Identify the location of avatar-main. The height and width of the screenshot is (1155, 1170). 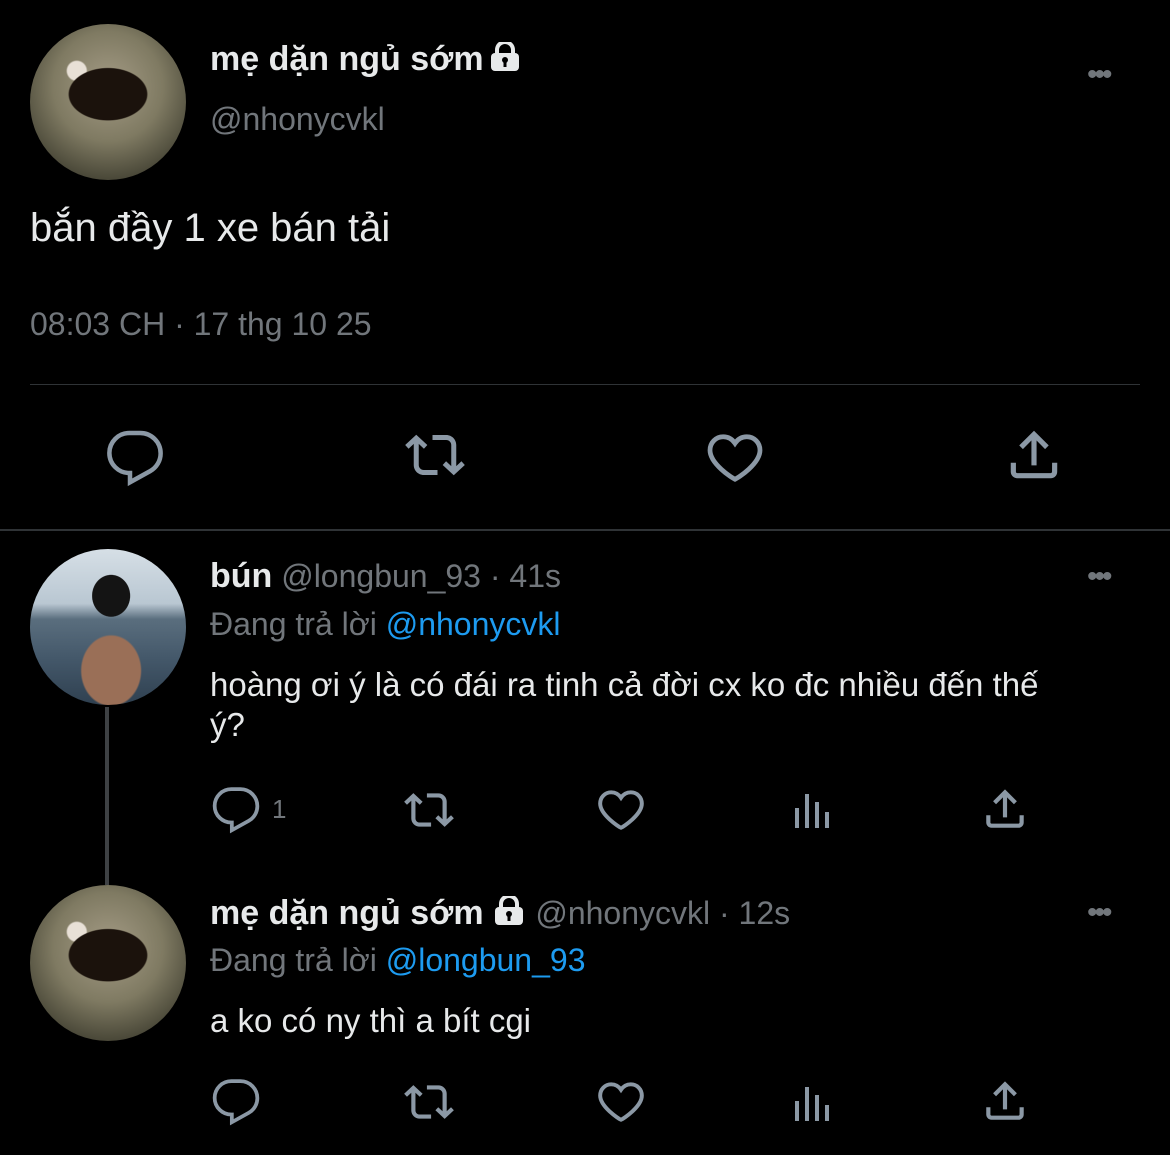
(108, 102).